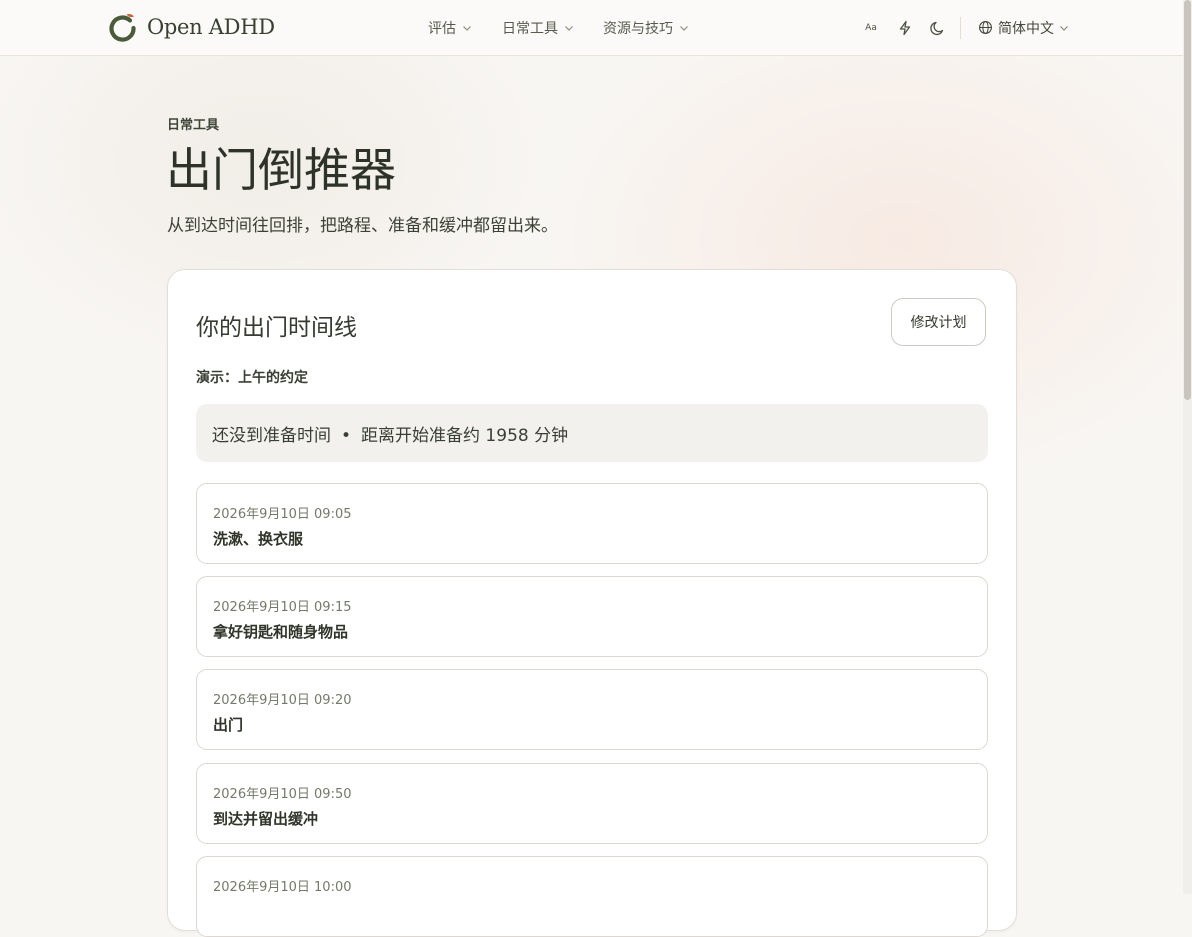  I want to click on nav-resources: 资源与技巧, so click(646, 27).